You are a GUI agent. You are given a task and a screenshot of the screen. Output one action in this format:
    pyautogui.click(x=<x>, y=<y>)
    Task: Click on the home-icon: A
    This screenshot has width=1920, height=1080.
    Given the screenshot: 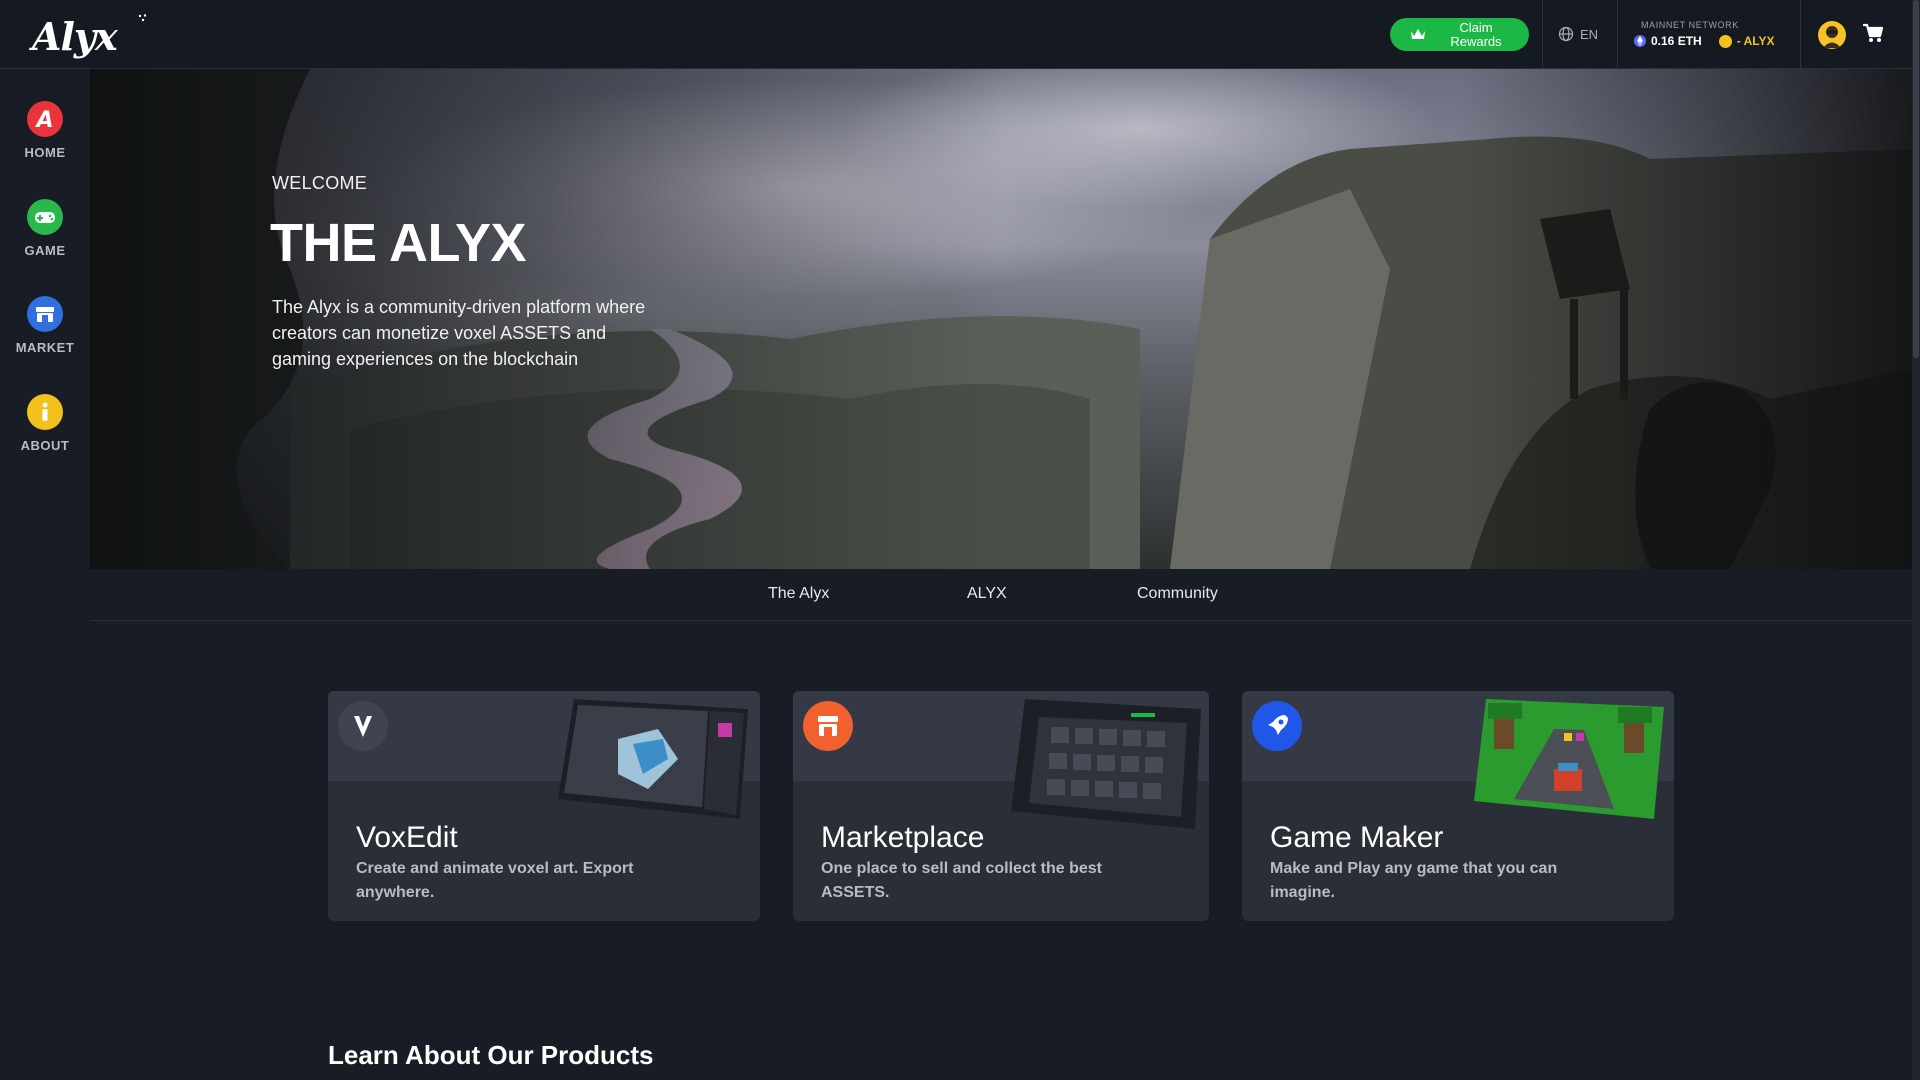 What is the action you would take?
    pyautogui.click(x=45, y=119)
    